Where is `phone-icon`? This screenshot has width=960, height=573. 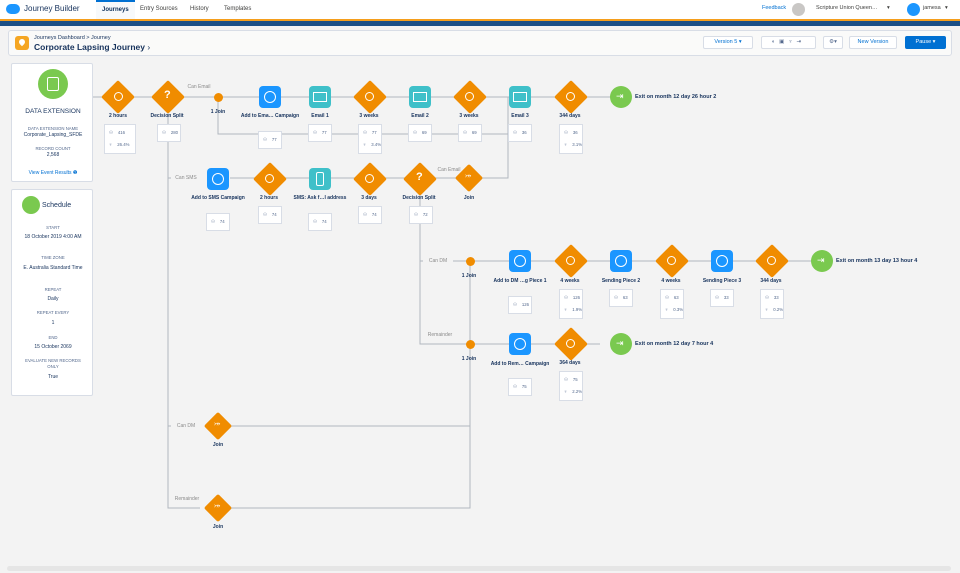 phone-icon is located at coordinates (320, 179).